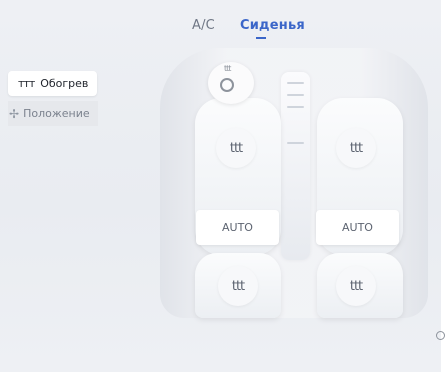 The image size is (445, 372). What do you see at coordinates (227, 68) in the screenshot?
I see `steering-heat-icon: ttt` at bounding box center [227, 68].